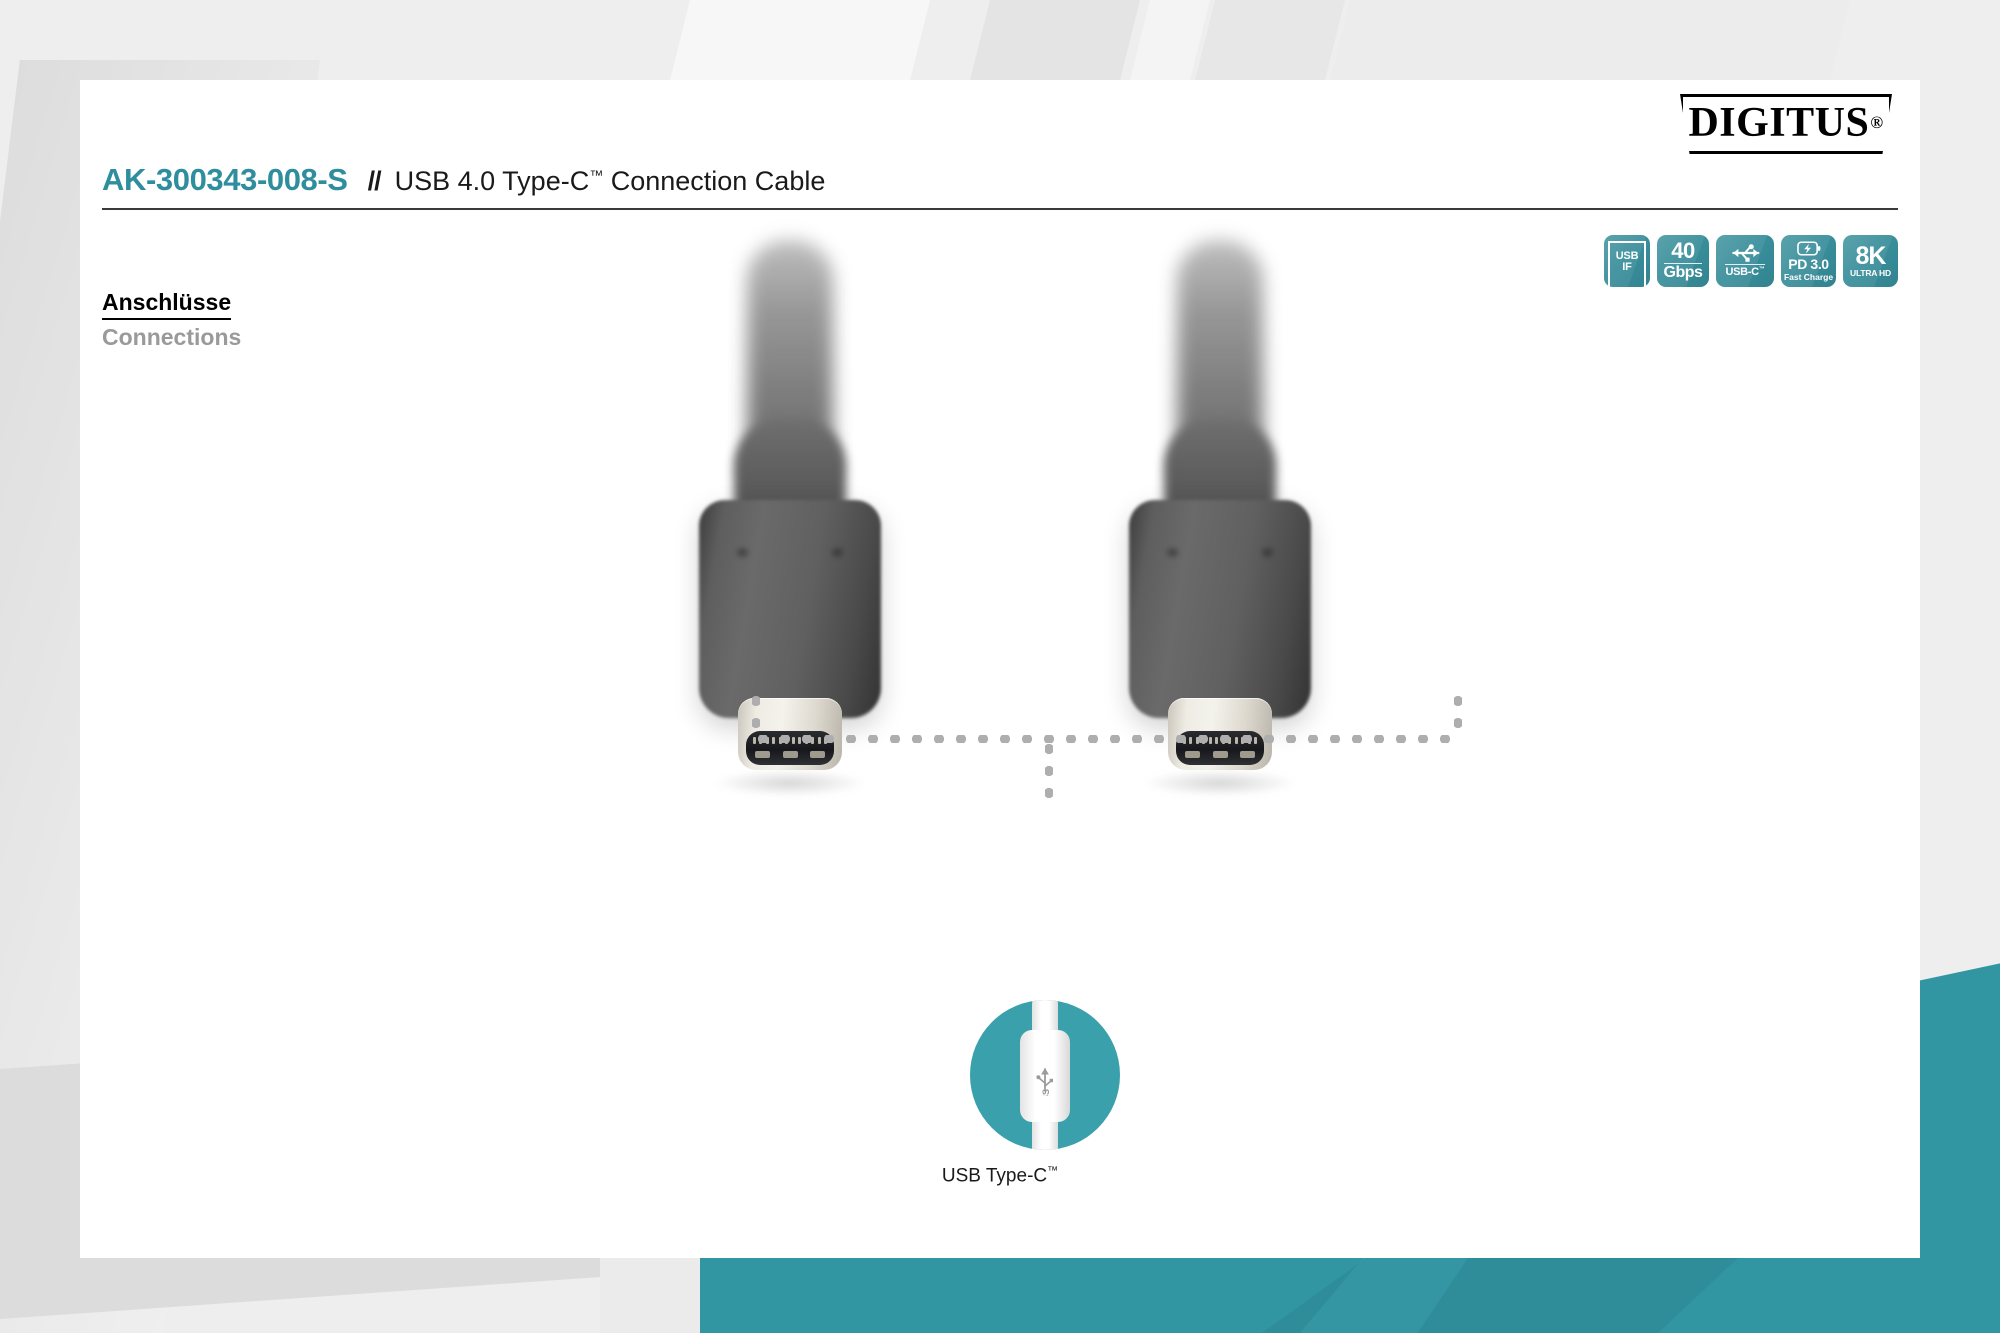  Describe the element at coordinates (1779, 123) in the screenshot. I see `logo-wordmark-text: DIGITUS` at that location.